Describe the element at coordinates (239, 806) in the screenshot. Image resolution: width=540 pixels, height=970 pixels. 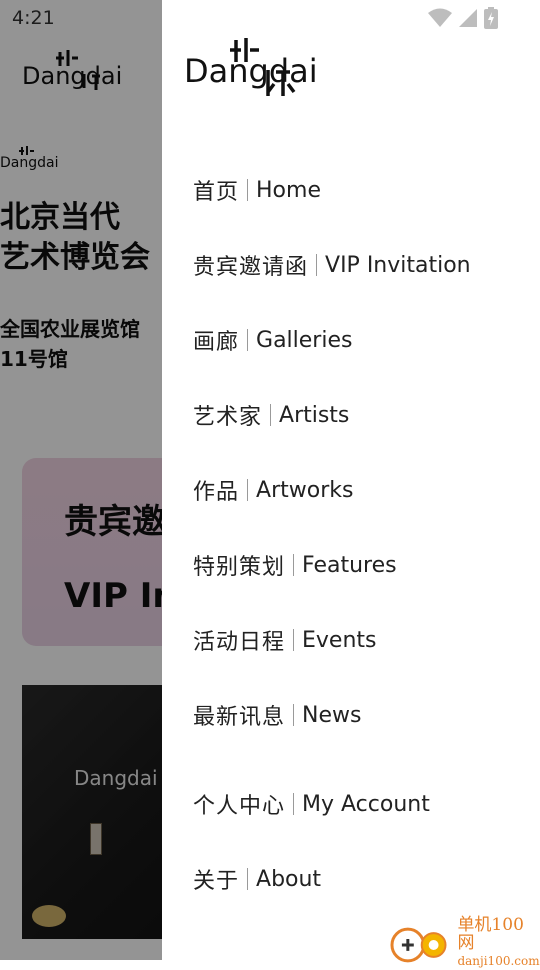
I see `menu-item-my-account-cn: 个人中心` at that location.